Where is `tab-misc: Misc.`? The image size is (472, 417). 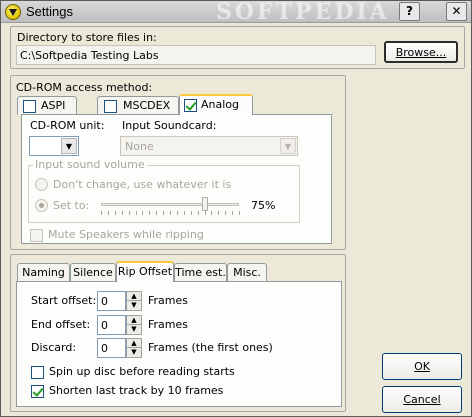 tab-misc: Misc. is located at coordinates (247, 272).